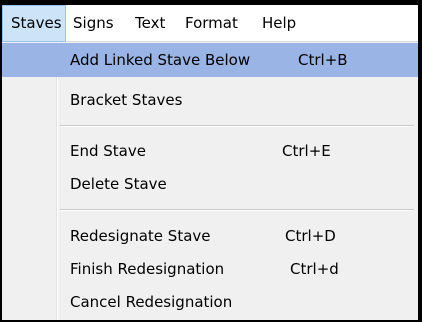  Describe the element at coordinates (108, 151) in the screenshot. I see `menu-item-label: End Stave` at that location.